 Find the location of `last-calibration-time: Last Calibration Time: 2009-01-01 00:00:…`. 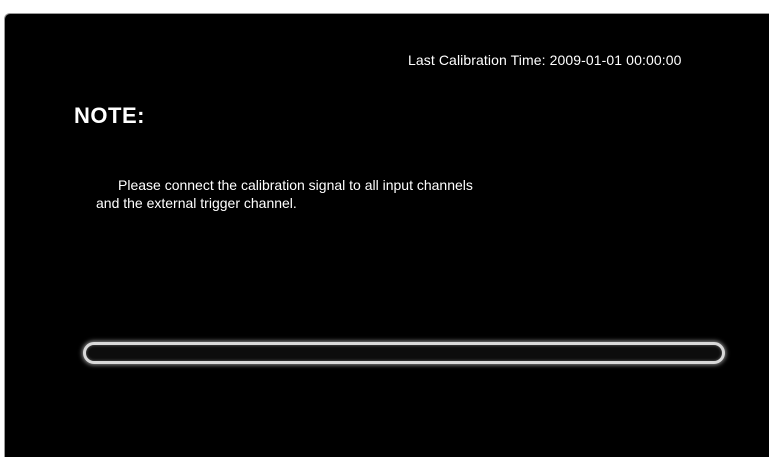

last-calibration-time: Last Calibration Time: 2009-01-01 00:00:… is located at coordinates (545, 60).